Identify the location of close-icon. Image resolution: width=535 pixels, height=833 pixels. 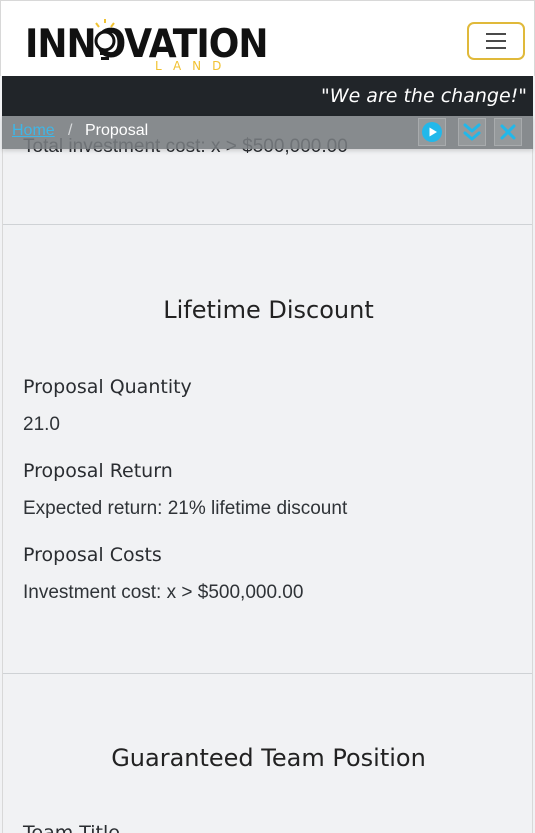
(508, 132).